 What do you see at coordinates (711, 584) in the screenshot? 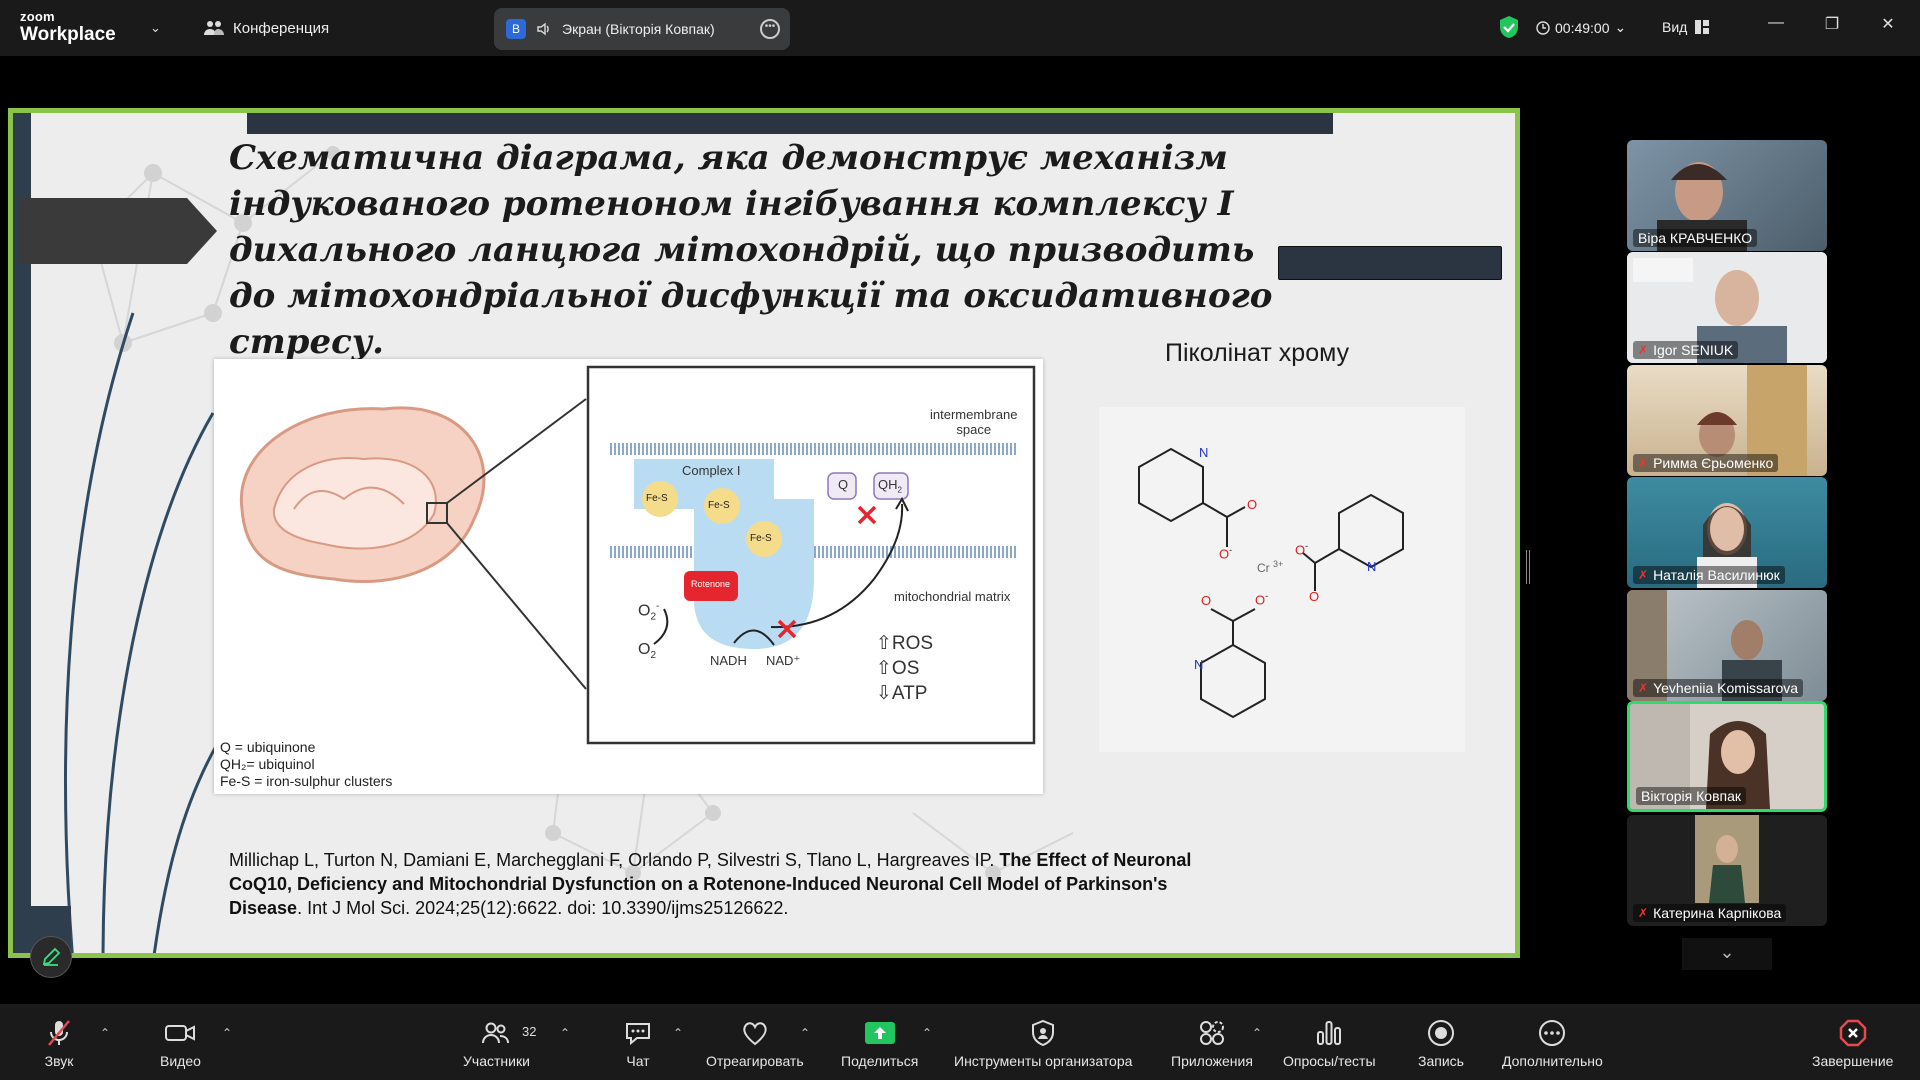
I see `rotenone-label: Rotenone` at bounding box center [711, 584].